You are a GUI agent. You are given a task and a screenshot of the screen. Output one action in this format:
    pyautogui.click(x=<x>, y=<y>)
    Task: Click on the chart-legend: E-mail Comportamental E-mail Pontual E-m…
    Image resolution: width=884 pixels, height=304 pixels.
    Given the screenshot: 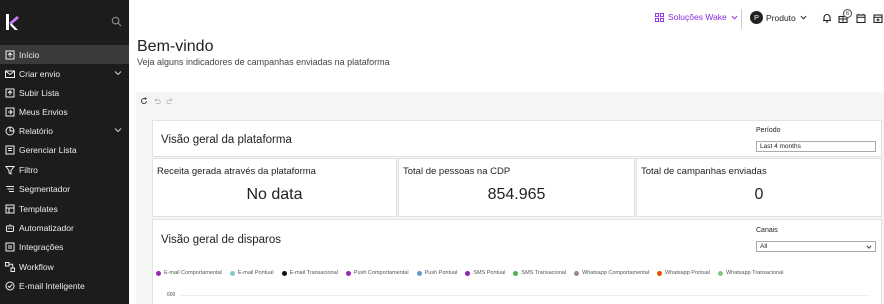 What is the action you would take?
    pyautogui.click(x=473, y=273)
    